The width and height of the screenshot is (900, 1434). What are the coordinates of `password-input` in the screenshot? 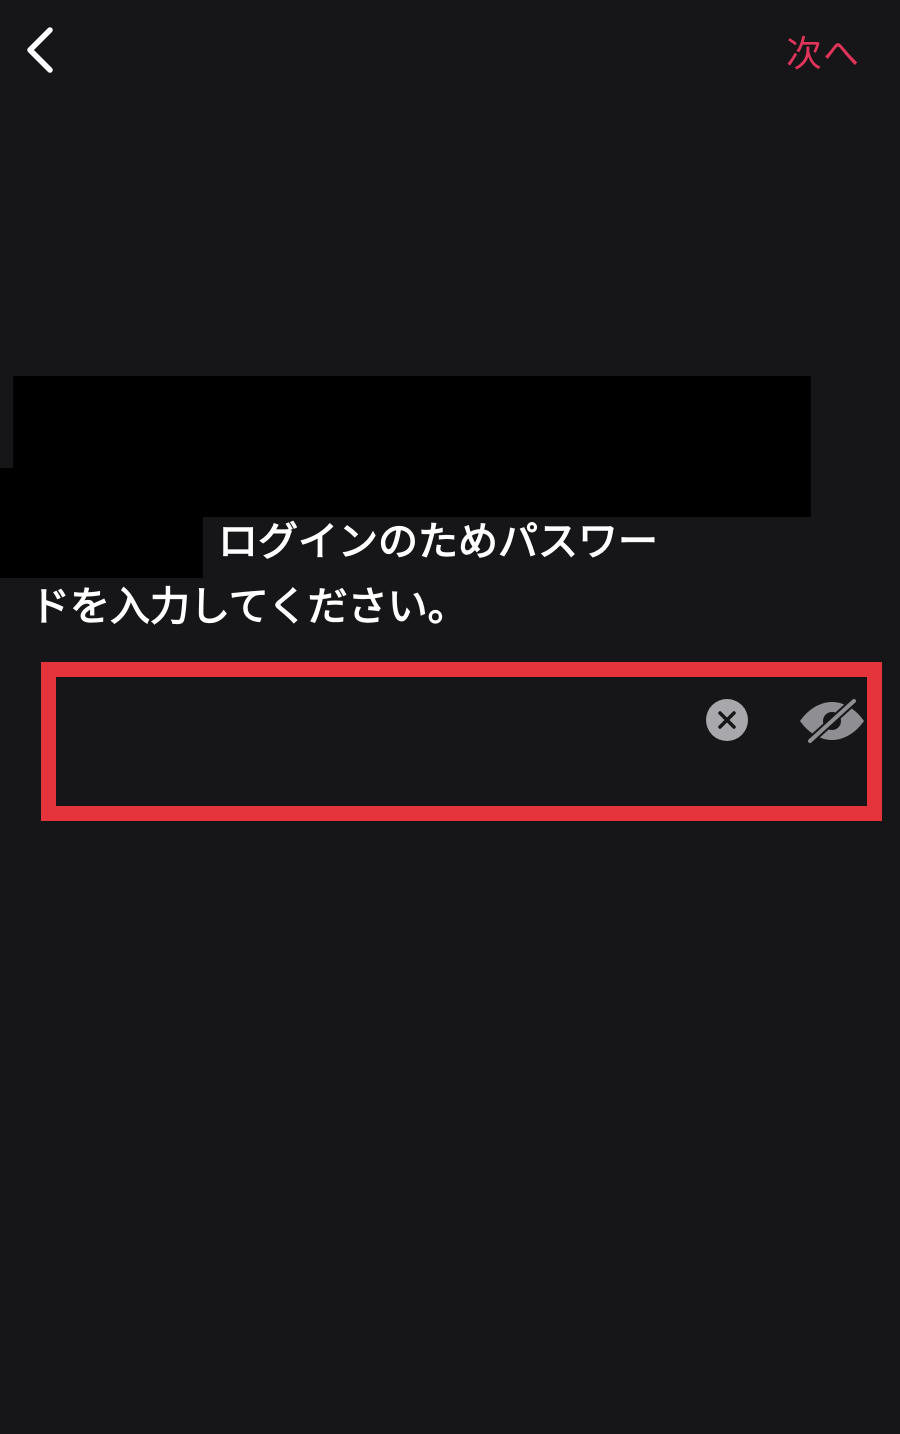 It's located at (461, 741).